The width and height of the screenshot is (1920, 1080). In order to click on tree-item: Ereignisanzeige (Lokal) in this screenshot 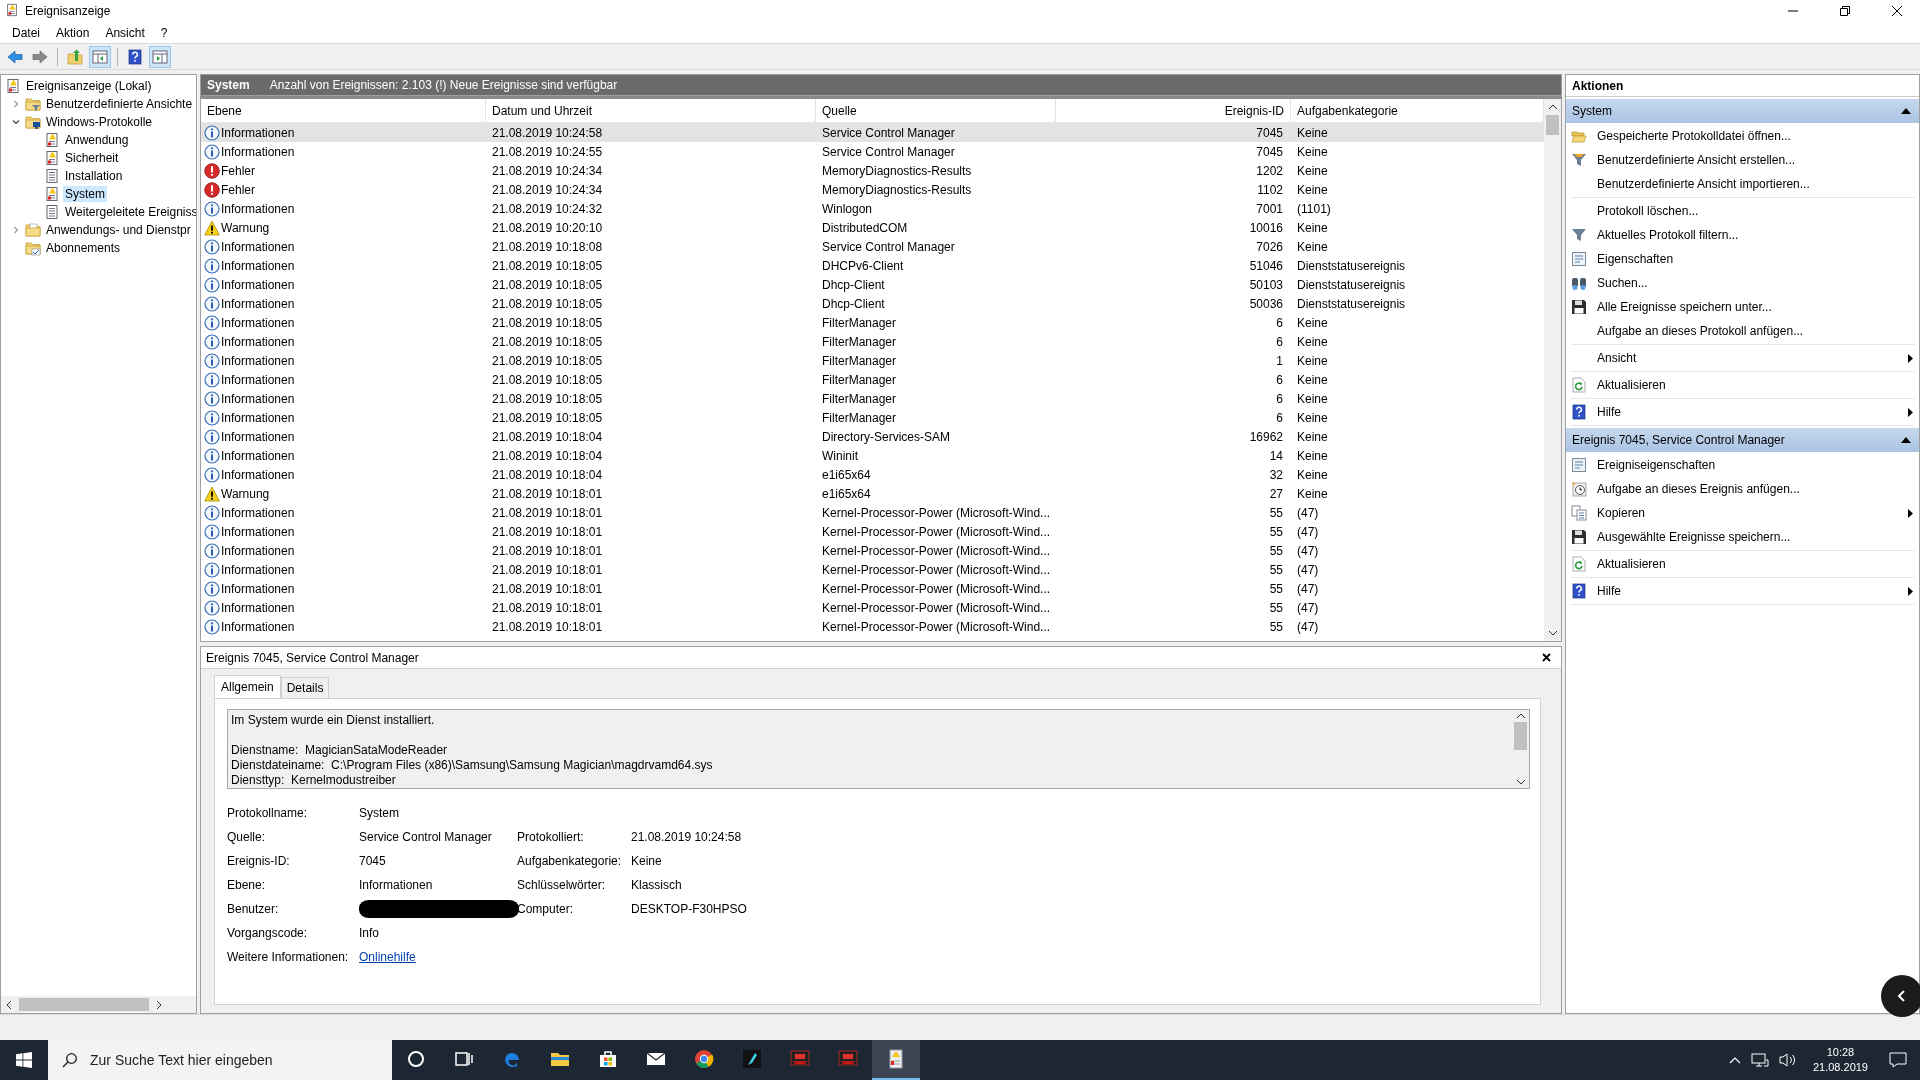, I will do `click(89, 86)`.